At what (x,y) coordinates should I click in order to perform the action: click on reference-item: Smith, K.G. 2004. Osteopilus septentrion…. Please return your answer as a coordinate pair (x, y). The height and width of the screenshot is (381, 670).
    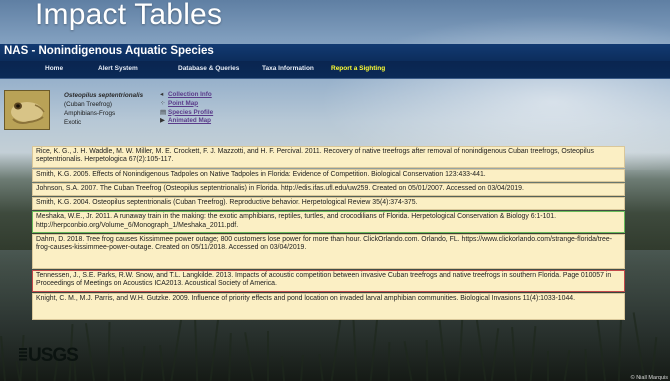
    Looking at the image, I should click on (328, 204).